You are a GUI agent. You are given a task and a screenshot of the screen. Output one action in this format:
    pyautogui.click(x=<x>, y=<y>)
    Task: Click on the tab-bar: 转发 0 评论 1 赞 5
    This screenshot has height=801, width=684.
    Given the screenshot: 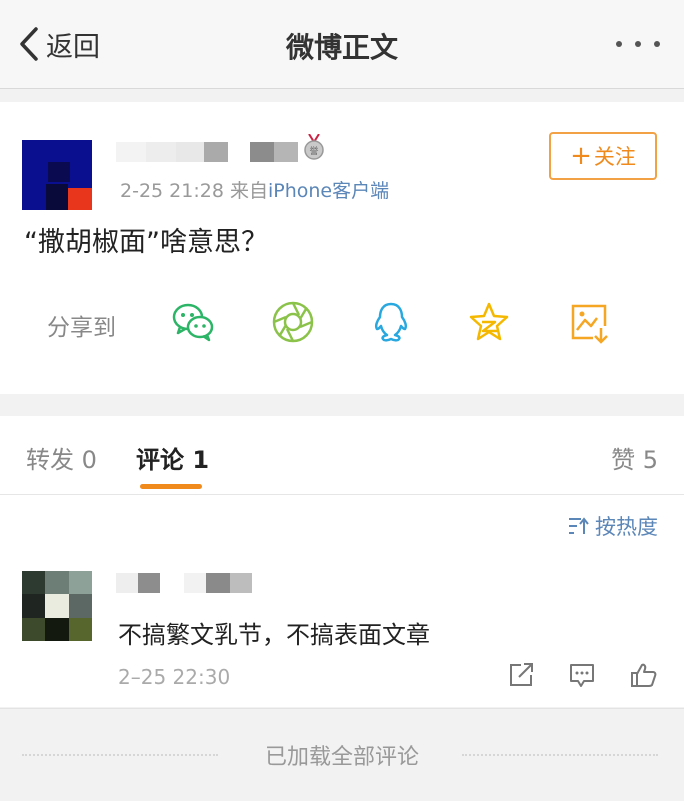 What is the action you would take?
    pyautogui.click(x=342, y=455)
    